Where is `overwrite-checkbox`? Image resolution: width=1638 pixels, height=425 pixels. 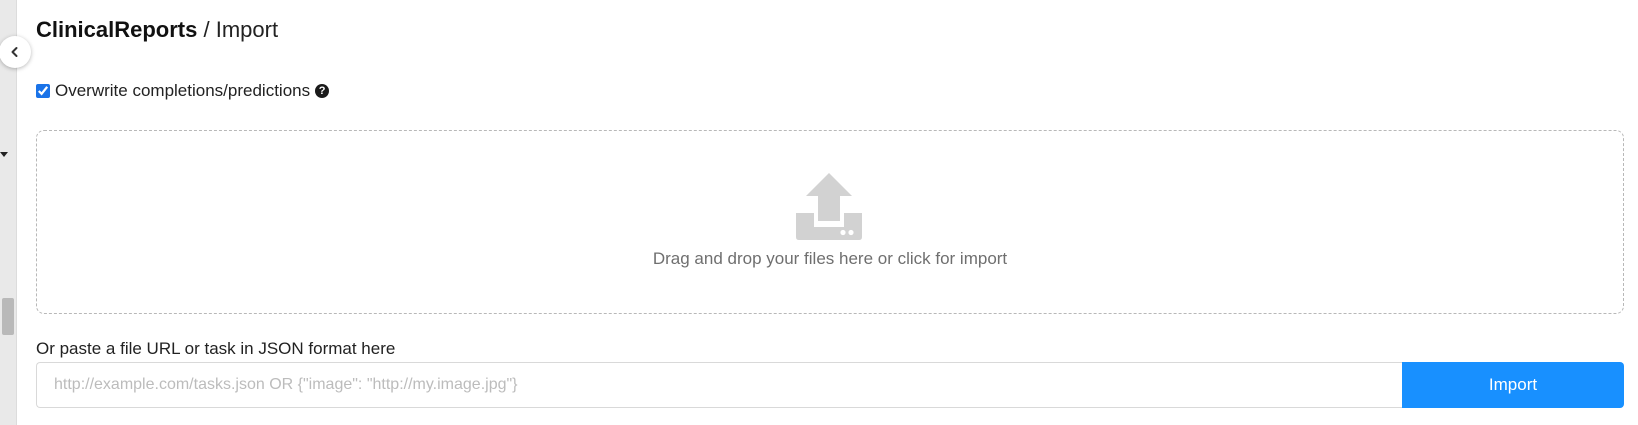
overwrite-checkbox is located at coordinates (43, 91).